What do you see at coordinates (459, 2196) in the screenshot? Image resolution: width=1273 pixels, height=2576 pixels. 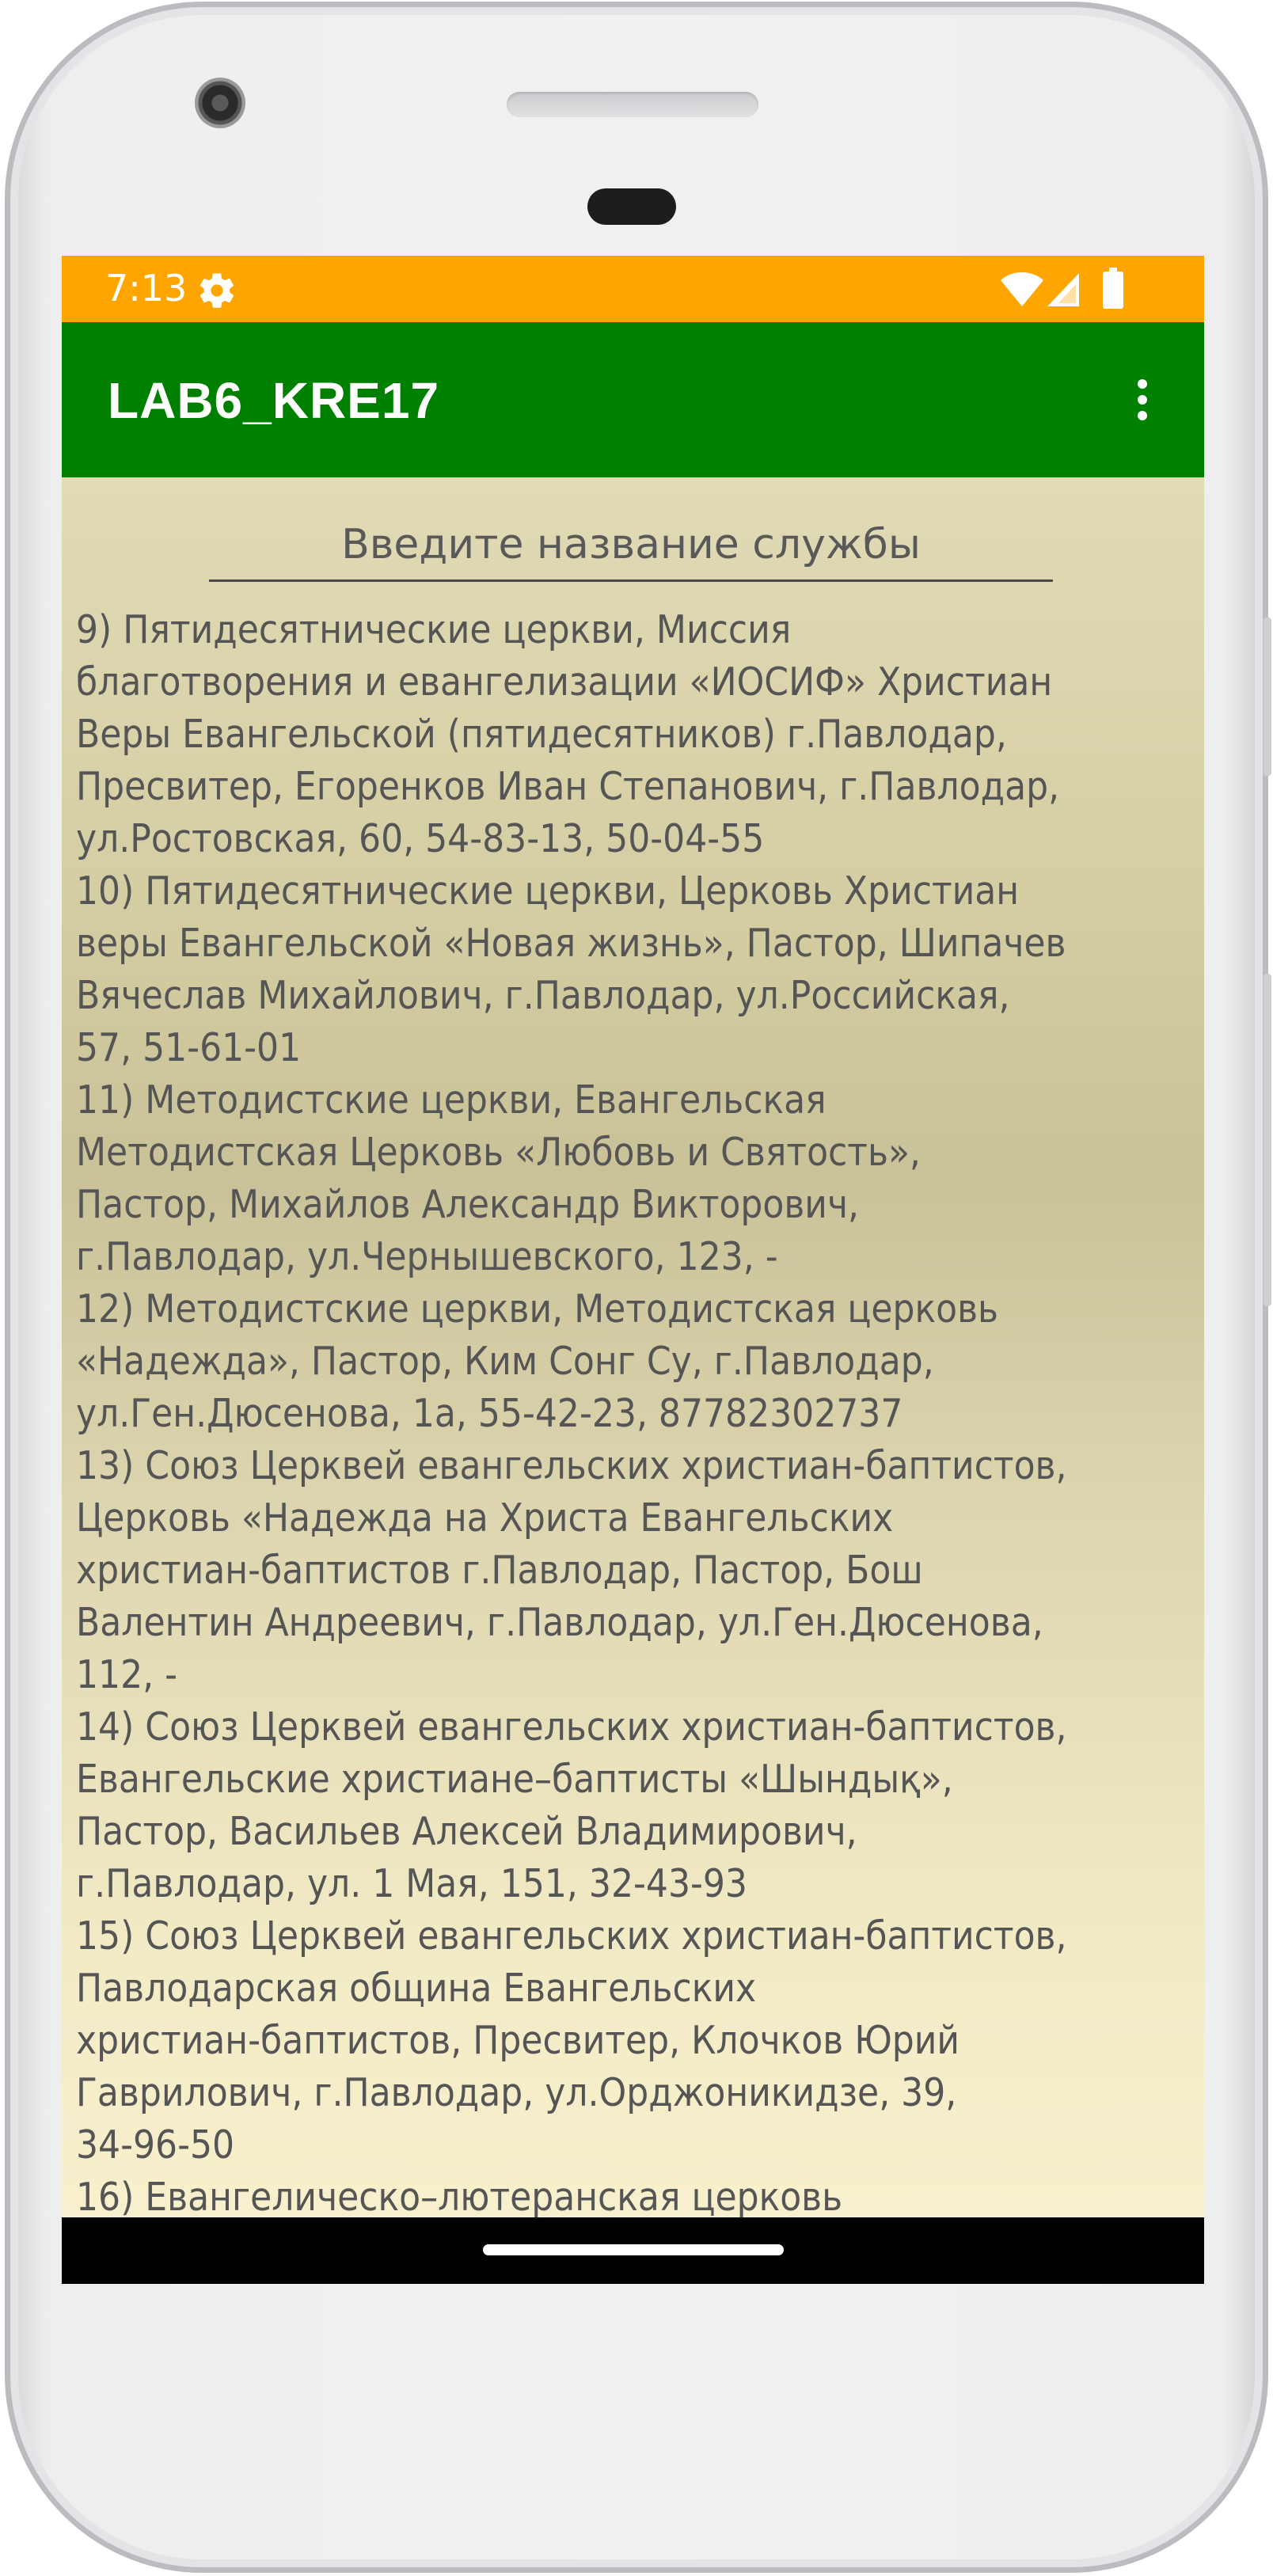 I see `service-text-line: 16) Евангелическо–лютеранская церковь` at bounding box center [459, 2196].